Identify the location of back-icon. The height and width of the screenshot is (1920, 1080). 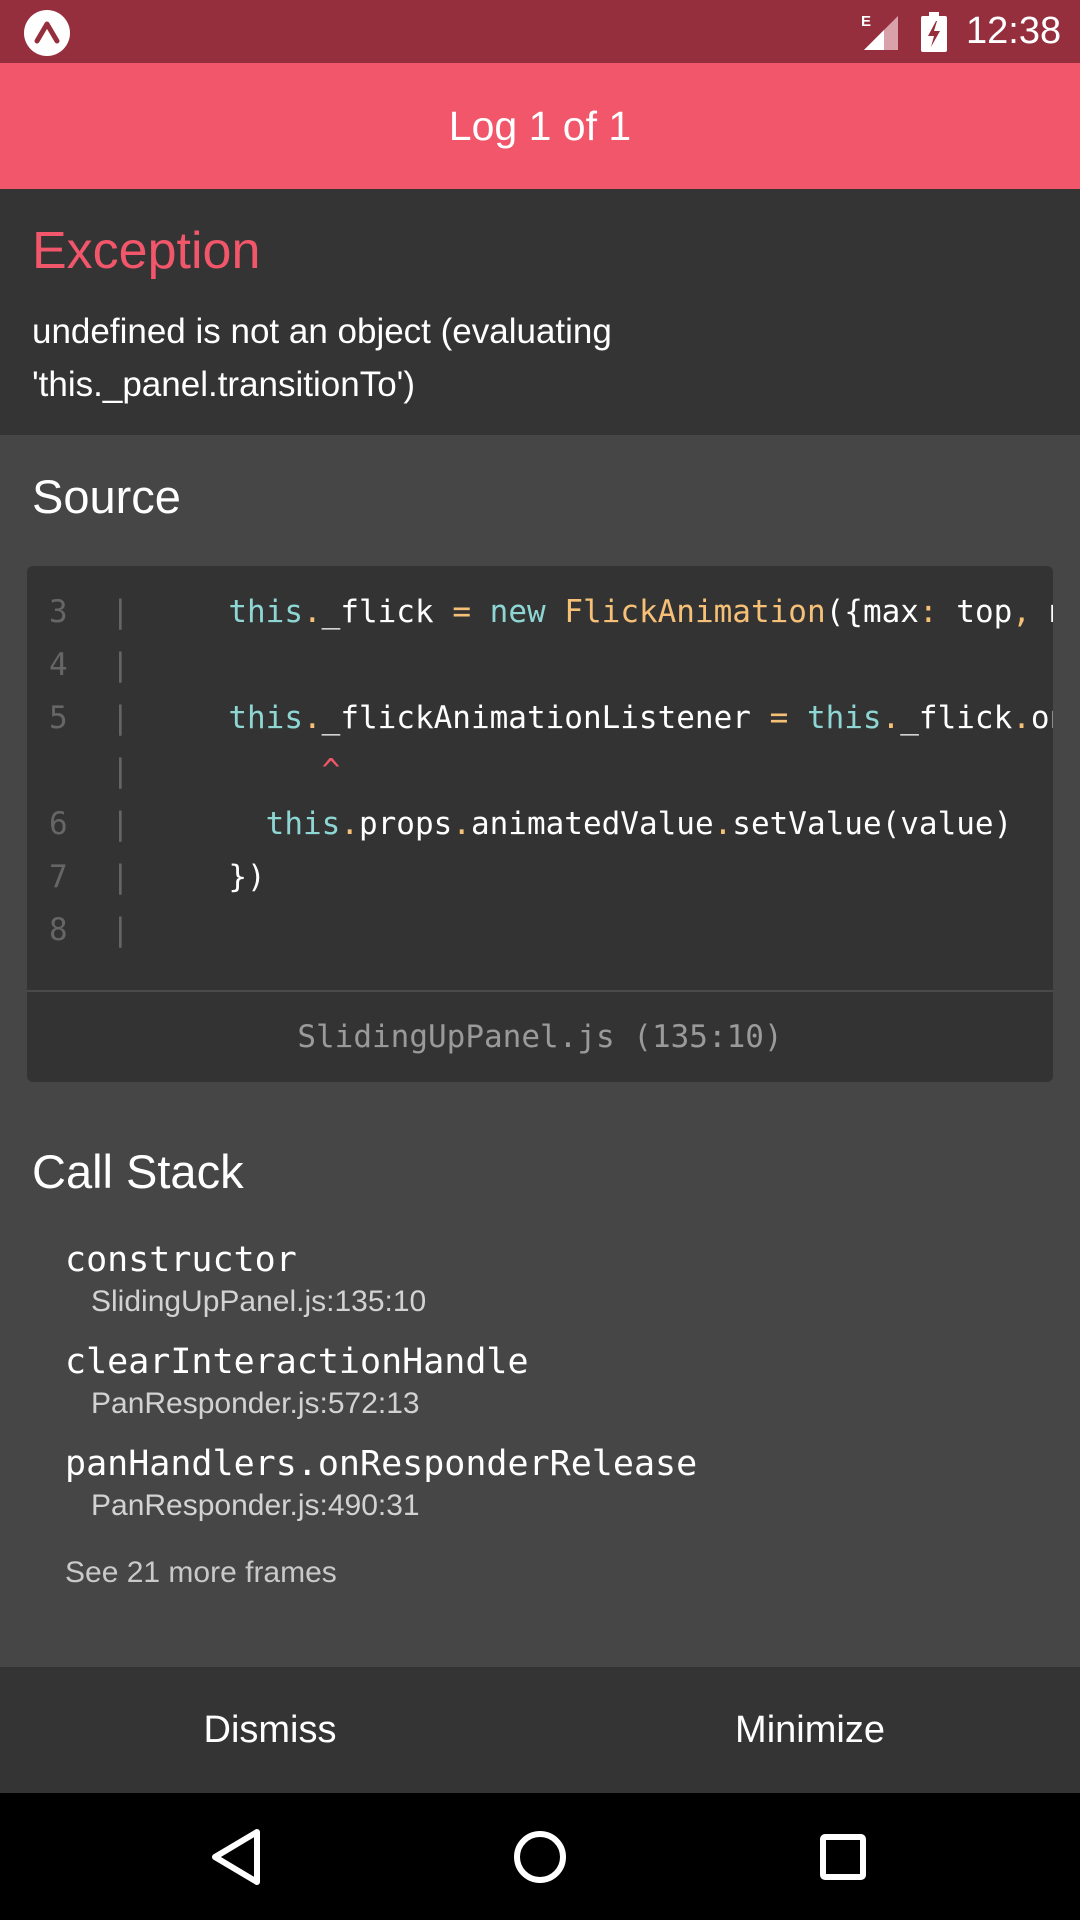
(236, 1857).